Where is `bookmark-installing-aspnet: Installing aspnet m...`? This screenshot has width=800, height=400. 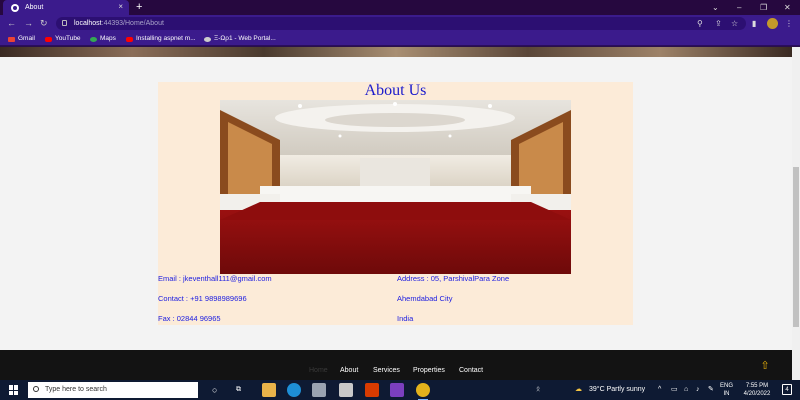 bookmark-installing-aspnet: Installing aspnet m... is located at coordinates (161, 39).